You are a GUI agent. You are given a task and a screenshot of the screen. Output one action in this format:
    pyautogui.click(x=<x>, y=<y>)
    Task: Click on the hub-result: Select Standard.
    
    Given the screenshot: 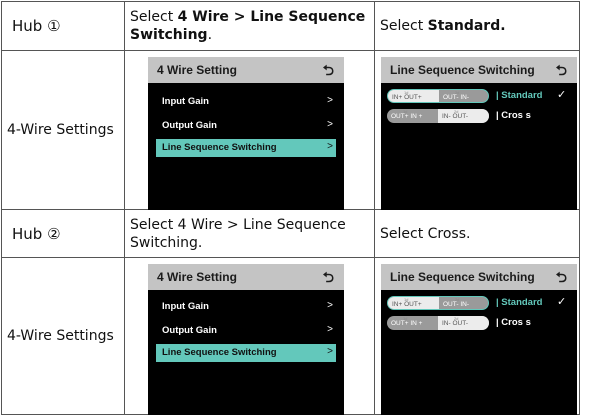 What is the action you would take?
    pyautogui.click(x=477, y=26)
    